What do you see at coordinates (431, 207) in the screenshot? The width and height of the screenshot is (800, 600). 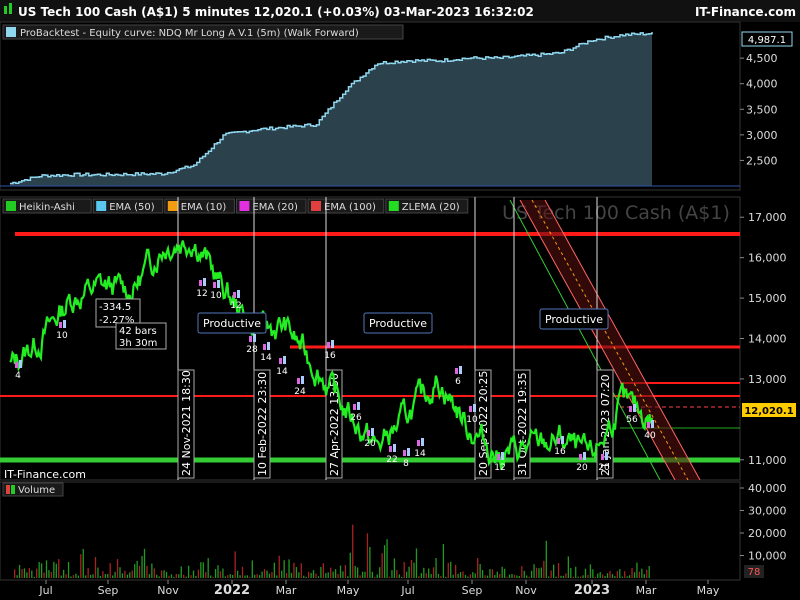 I see `legend-label: ZLEMA (20)` at bounding box center [431, 207].